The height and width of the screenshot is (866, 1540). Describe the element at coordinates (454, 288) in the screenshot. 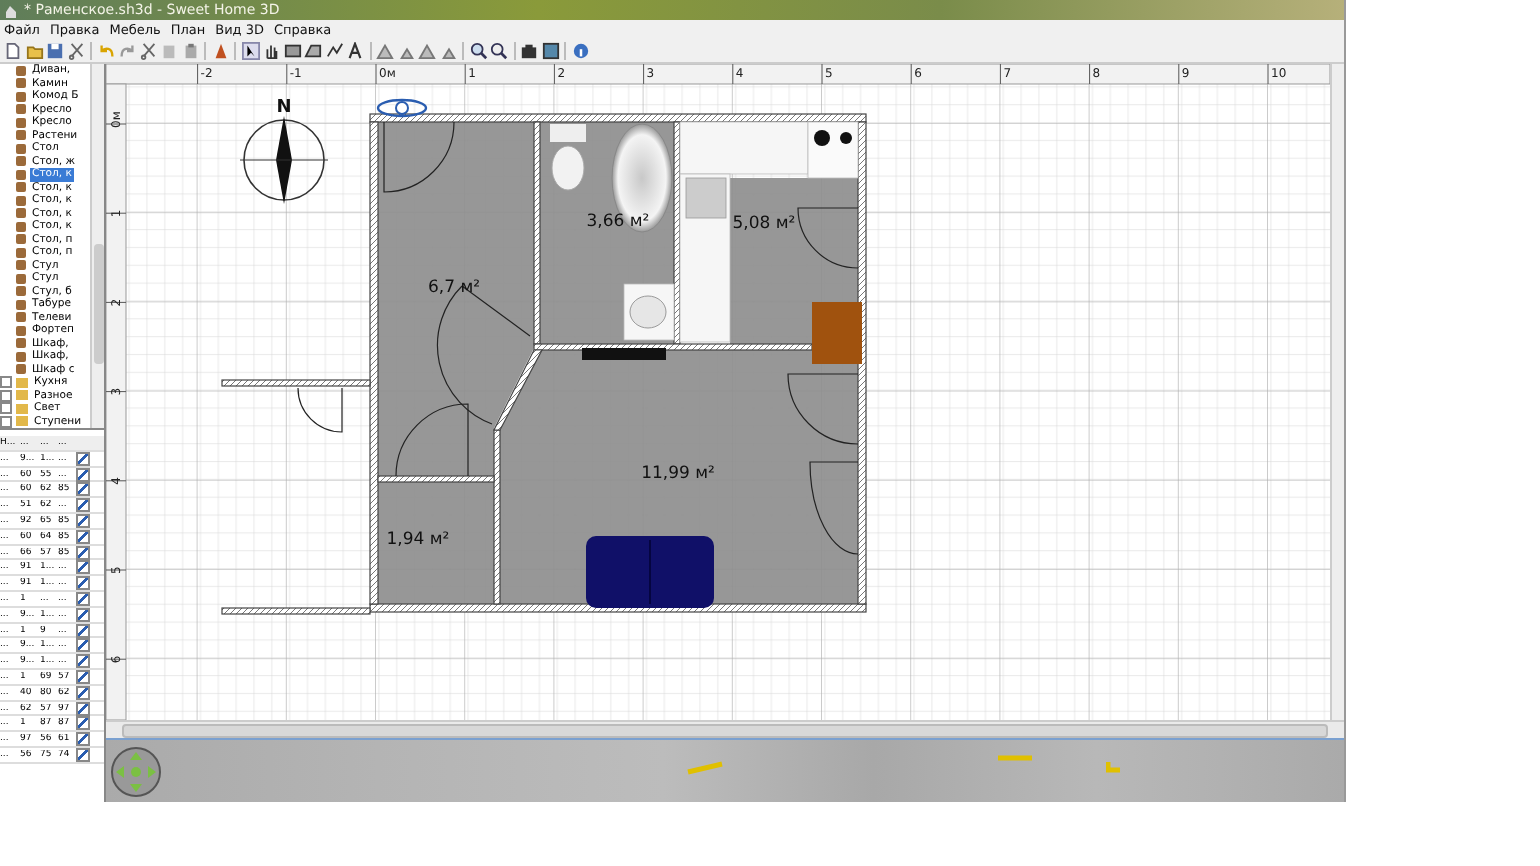

I see `room-area-label: 6,7 м²` at that location.